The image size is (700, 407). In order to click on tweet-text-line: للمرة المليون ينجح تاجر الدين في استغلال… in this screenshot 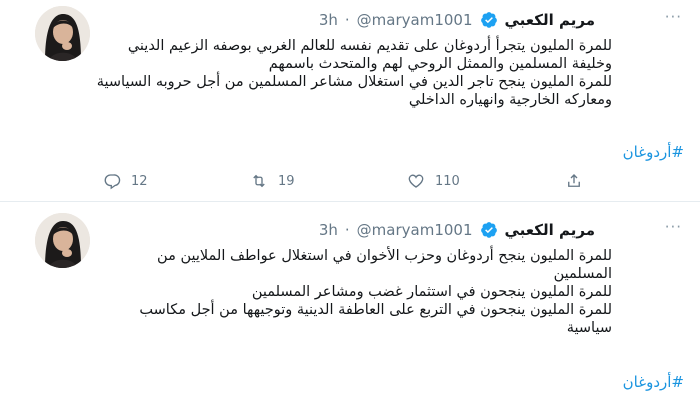, I will do `click(354, 82)`.